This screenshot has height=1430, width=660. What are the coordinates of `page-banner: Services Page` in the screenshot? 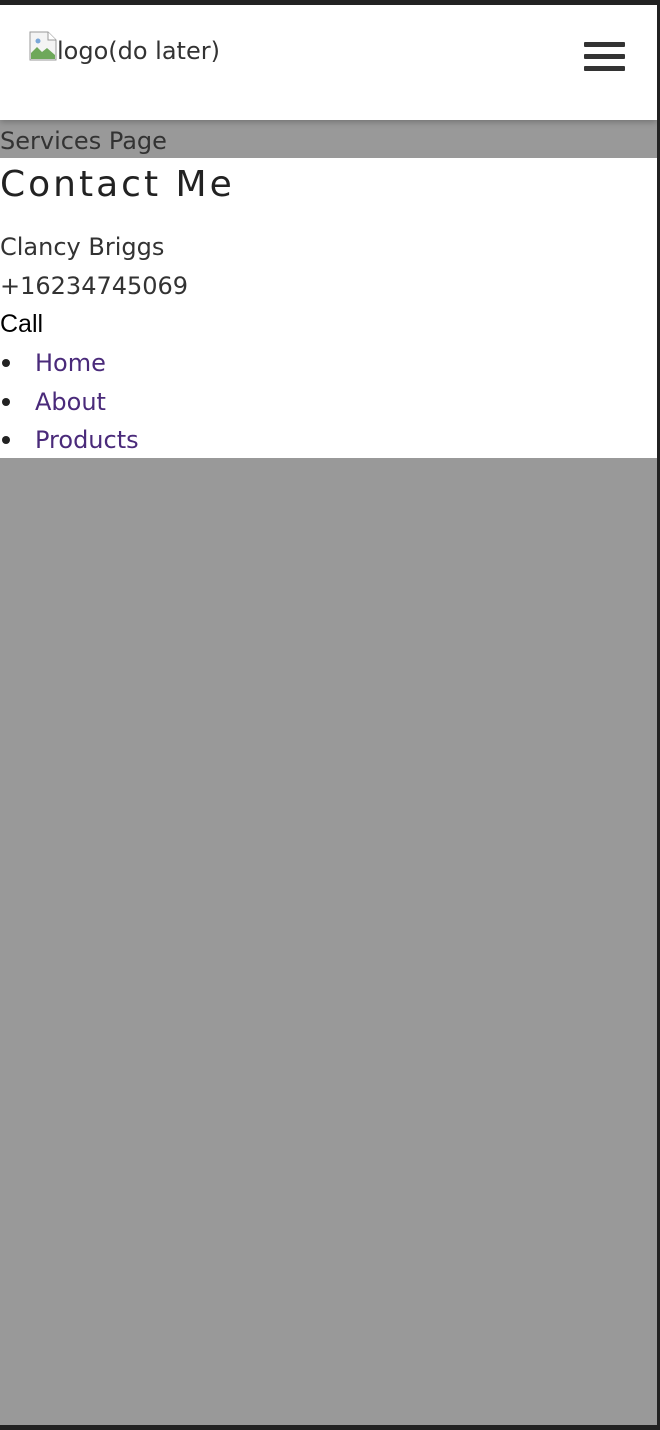 It's located at (328, 139).